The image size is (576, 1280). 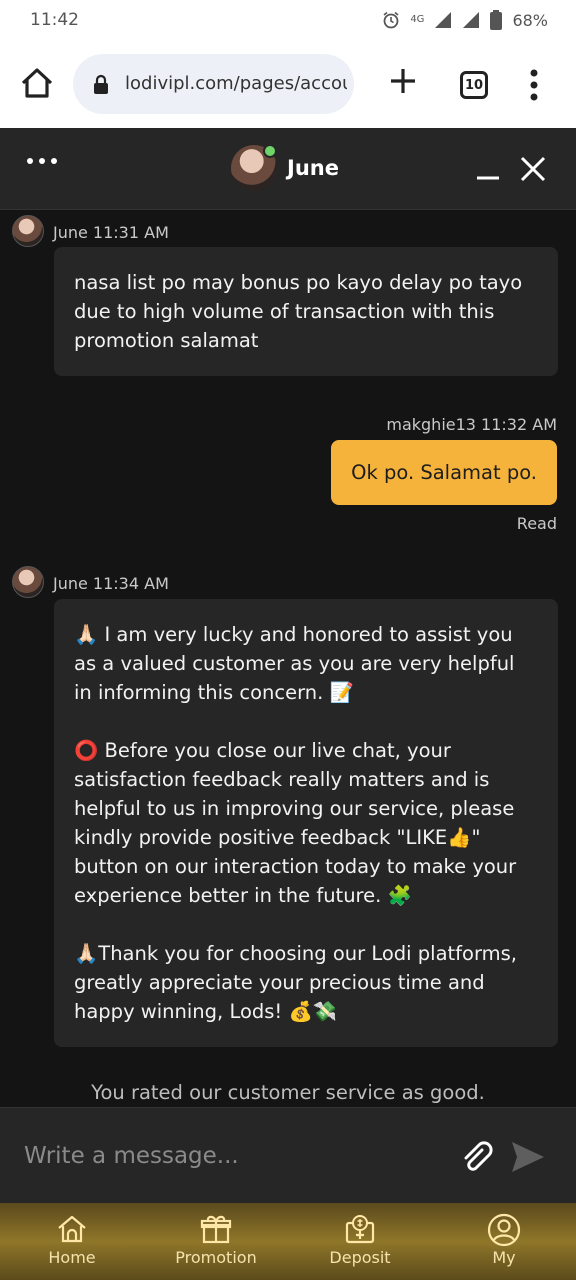 What do you see at coordinates (216, 1229) in the screenshot?
I see `gift-icon` at bounding box center [216, 1229].